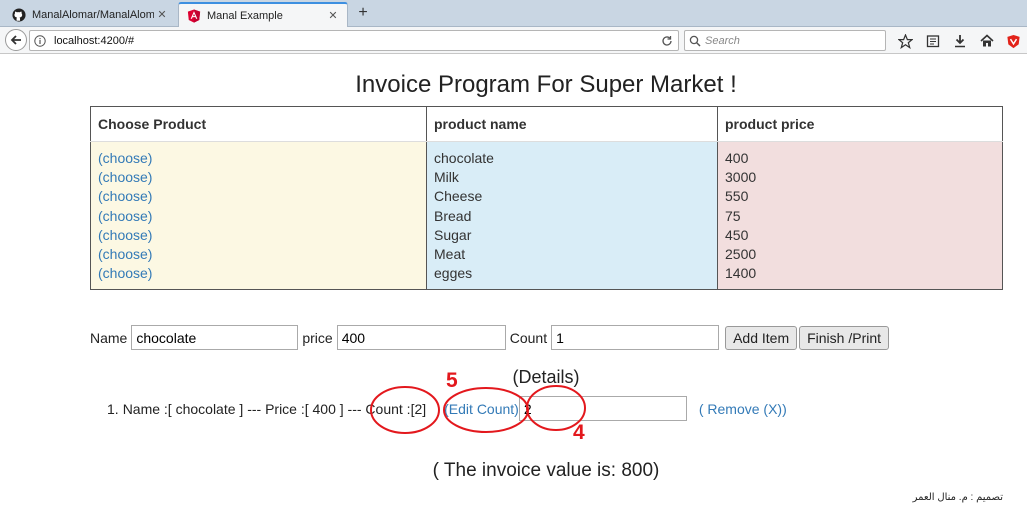  I want to click on add-item-button: Add Item, so click(761, 337).